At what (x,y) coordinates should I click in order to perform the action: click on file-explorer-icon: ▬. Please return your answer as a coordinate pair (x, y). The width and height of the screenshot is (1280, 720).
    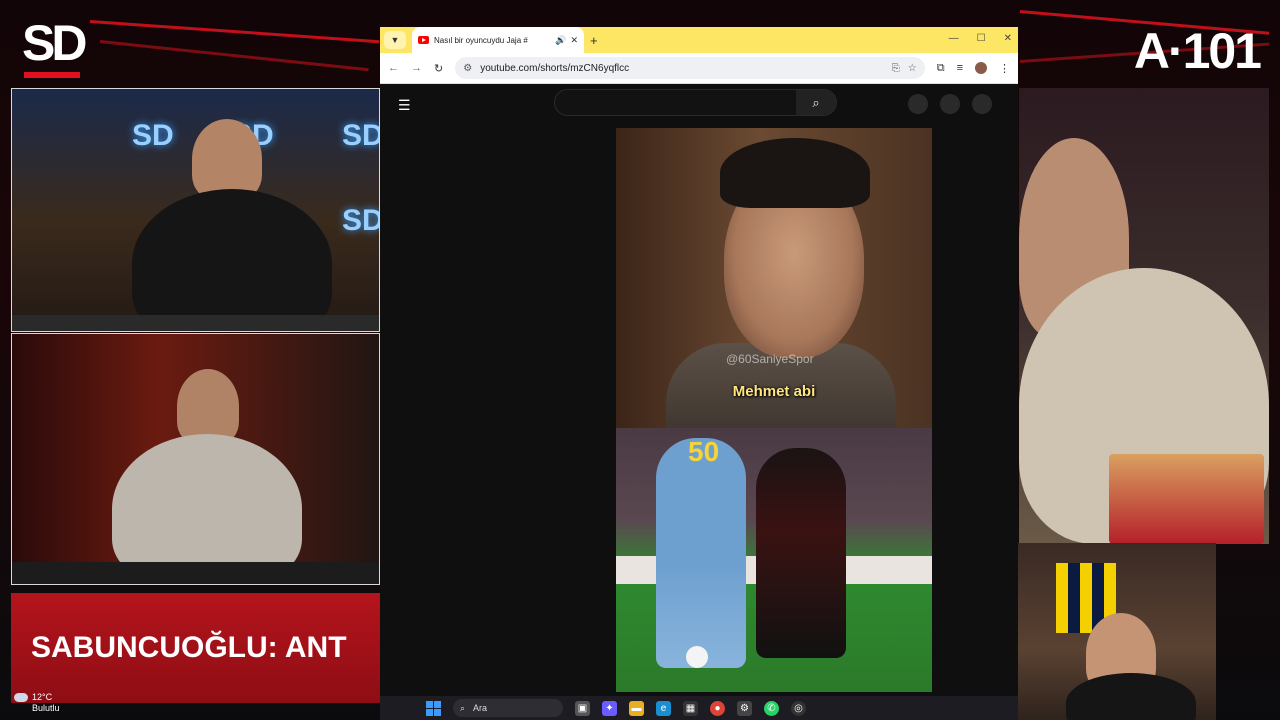
    Looking at the image, I should click on (636, 708).